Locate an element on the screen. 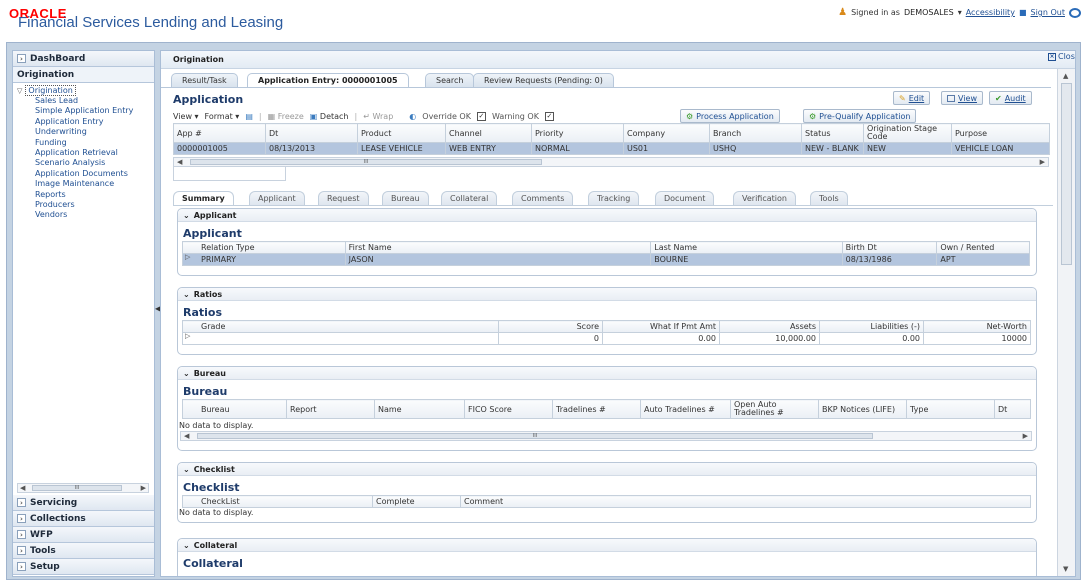 The height and width of the screenshot is (582, 1087). tree-expand-icon: ▽ is located at coordinates (19, 91).